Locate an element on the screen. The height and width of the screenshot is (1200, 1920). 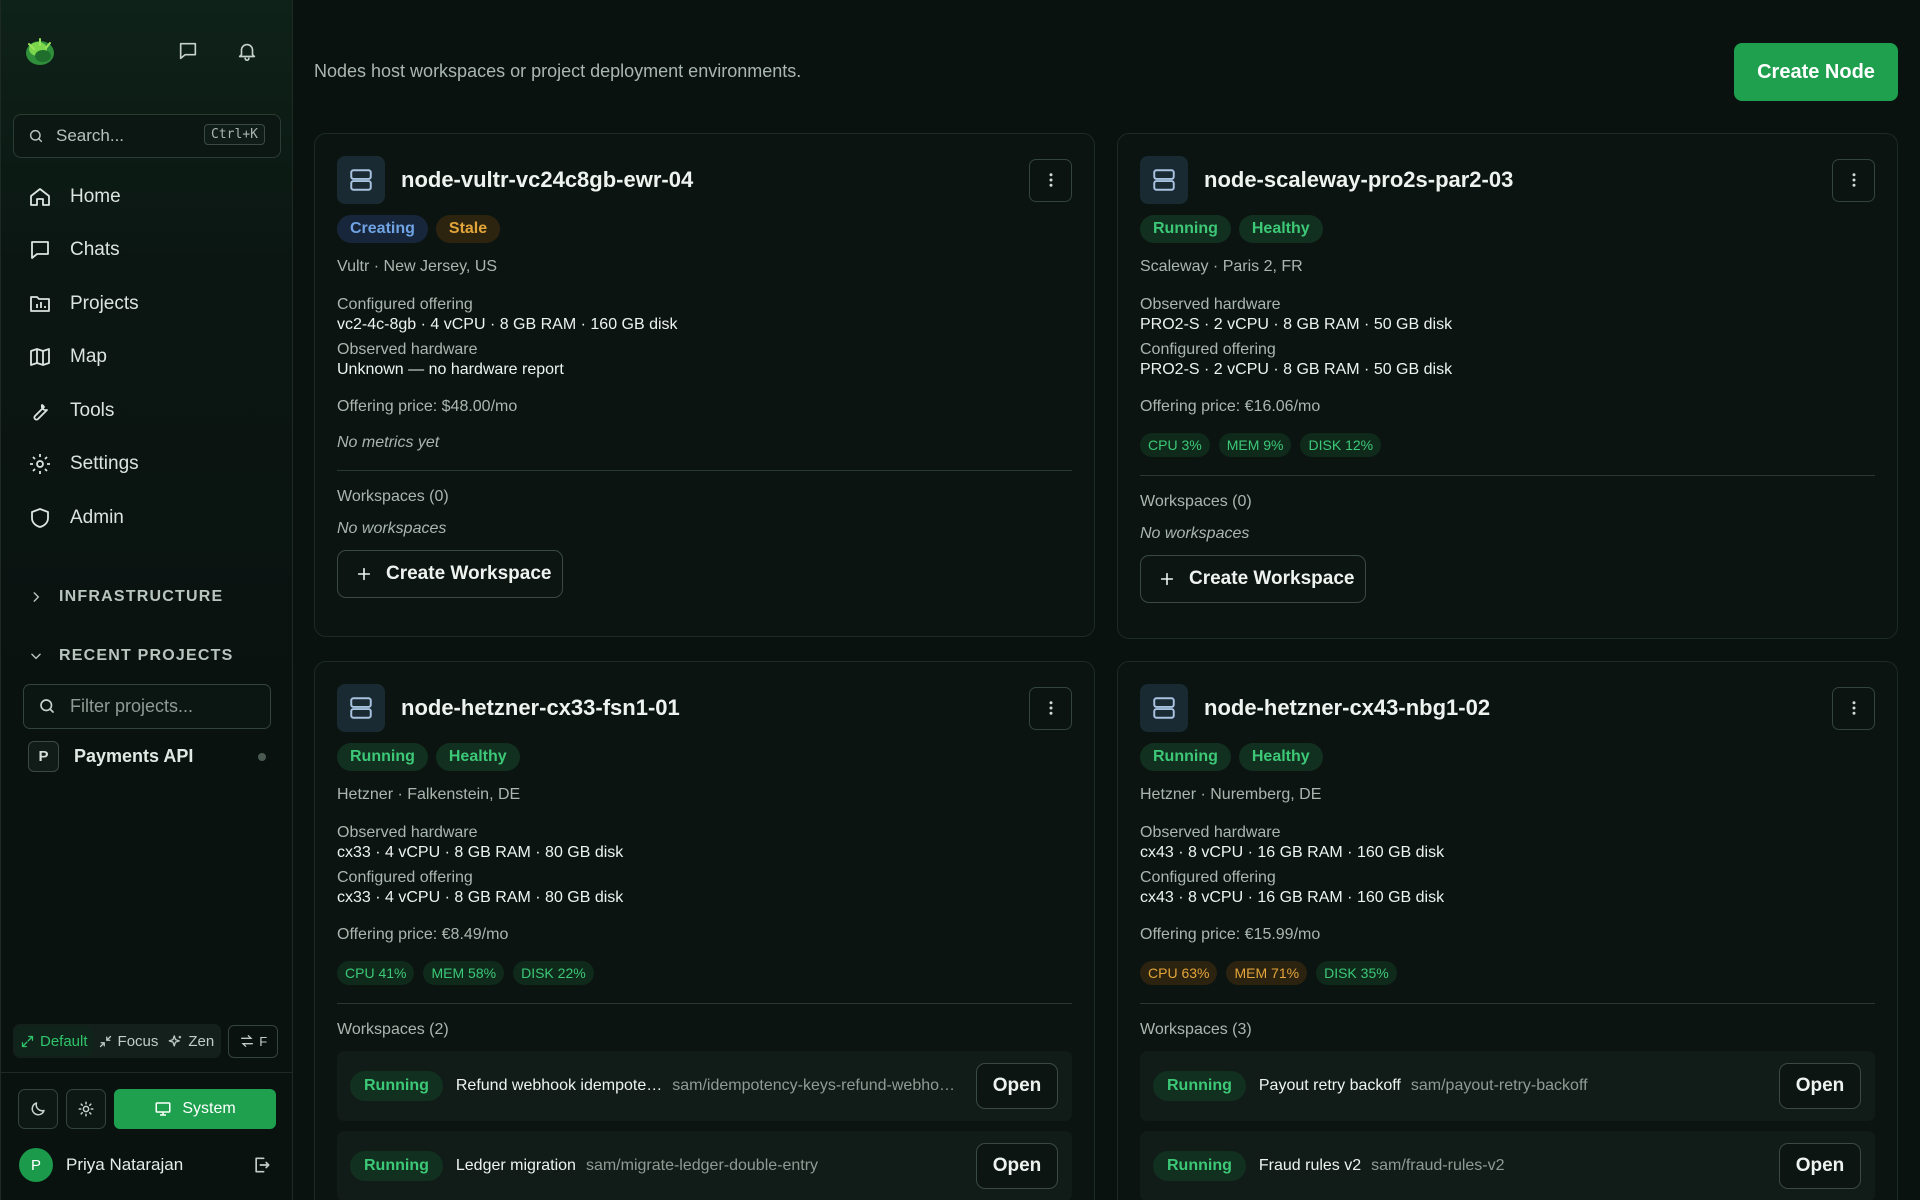
cpu-metric: CPU 63% is located at coordinates (1179, 973).